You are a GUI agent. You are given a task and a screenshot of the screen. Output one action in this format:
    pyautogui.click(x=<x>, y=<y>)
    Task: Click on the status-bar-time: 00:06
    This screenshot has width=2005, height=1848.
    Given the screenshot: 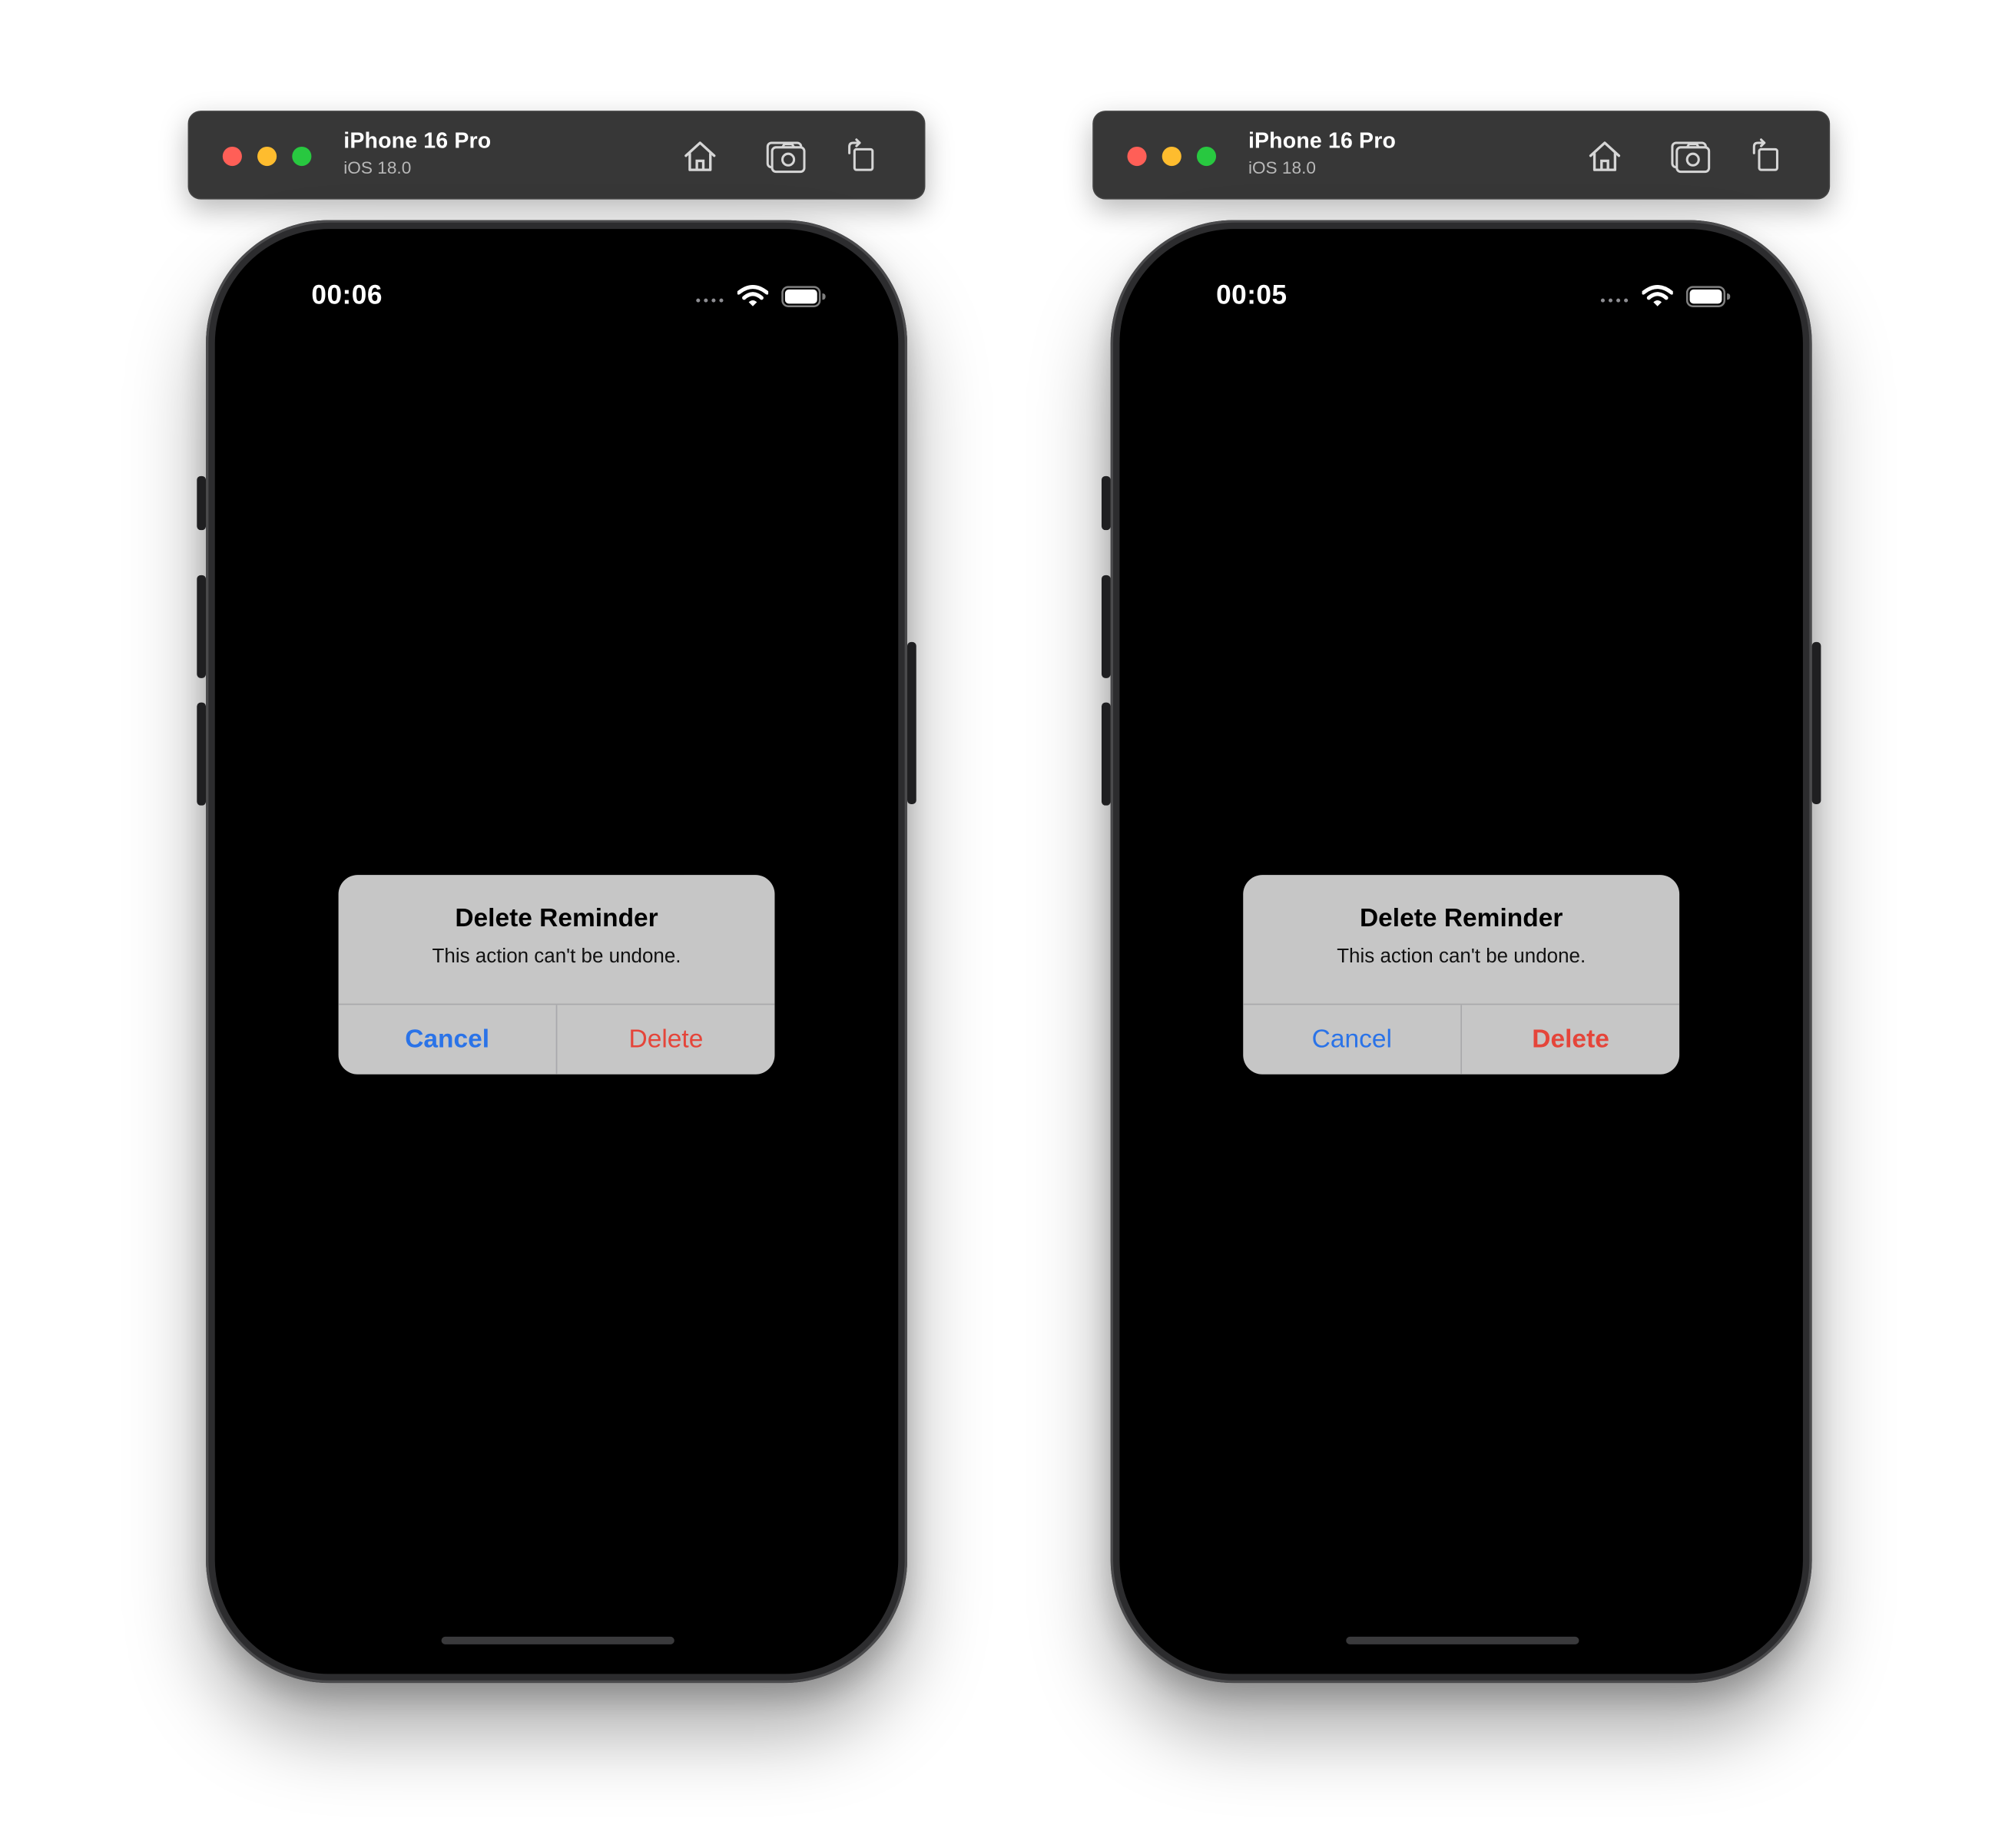 What is the action you would take?
    pyautogui.click(x=347, y=295)
    